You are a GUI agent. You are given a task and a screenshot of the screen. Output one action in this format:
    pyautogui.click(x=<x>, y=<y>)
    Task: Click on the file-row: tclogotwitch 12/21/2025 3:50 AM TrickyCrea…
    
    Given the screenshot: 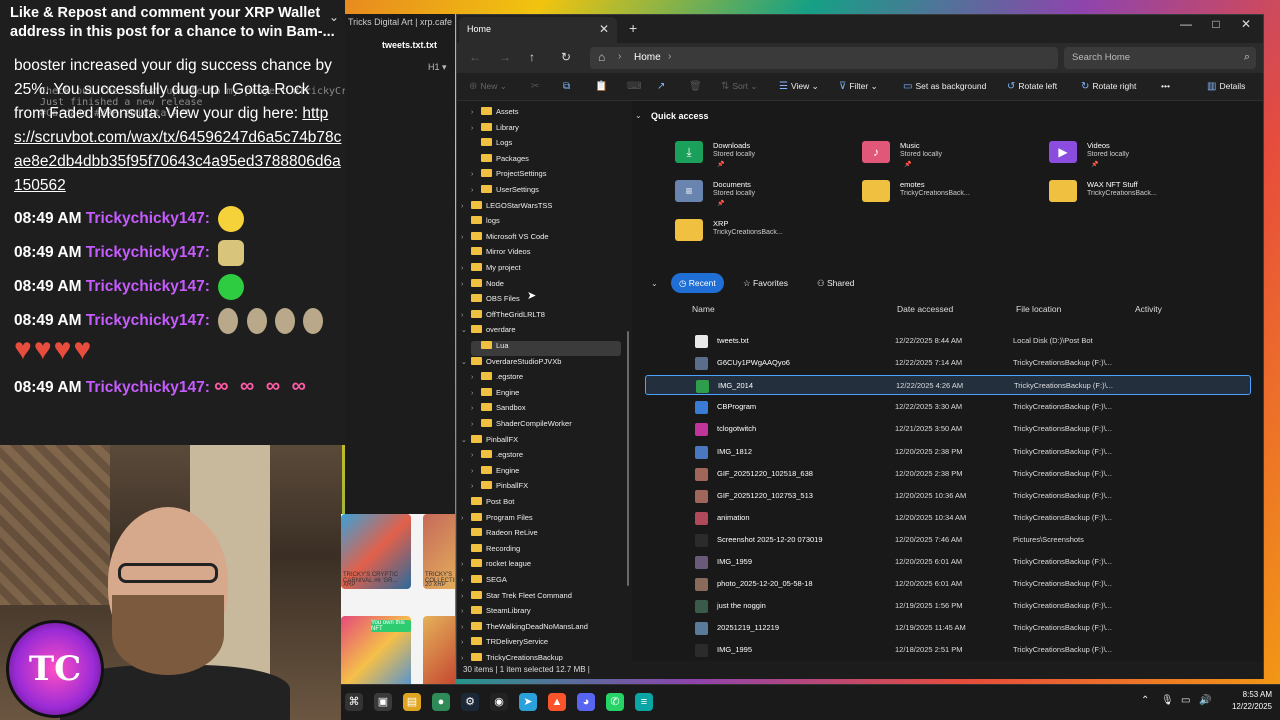 What is the action you would take?
    pyautogui.click(x=948, y=429)
    